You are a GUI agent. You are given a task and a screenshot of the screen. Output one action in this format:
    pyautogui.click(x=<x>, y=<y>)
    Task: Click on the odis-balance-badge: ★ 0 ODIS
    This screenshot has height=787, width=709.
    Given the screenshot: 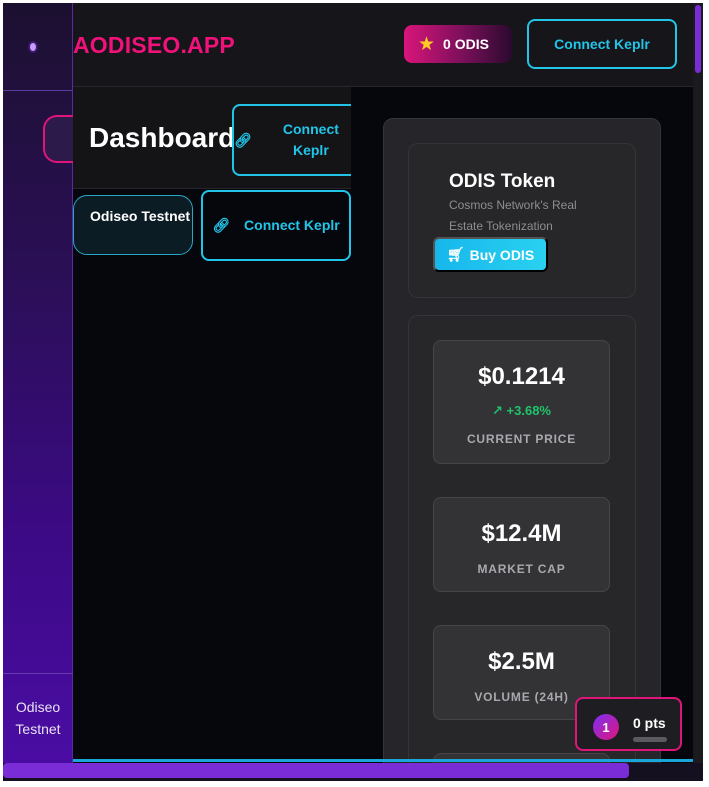 What is the action you would take?
    pyautogui.click(x=458, y=44)
    